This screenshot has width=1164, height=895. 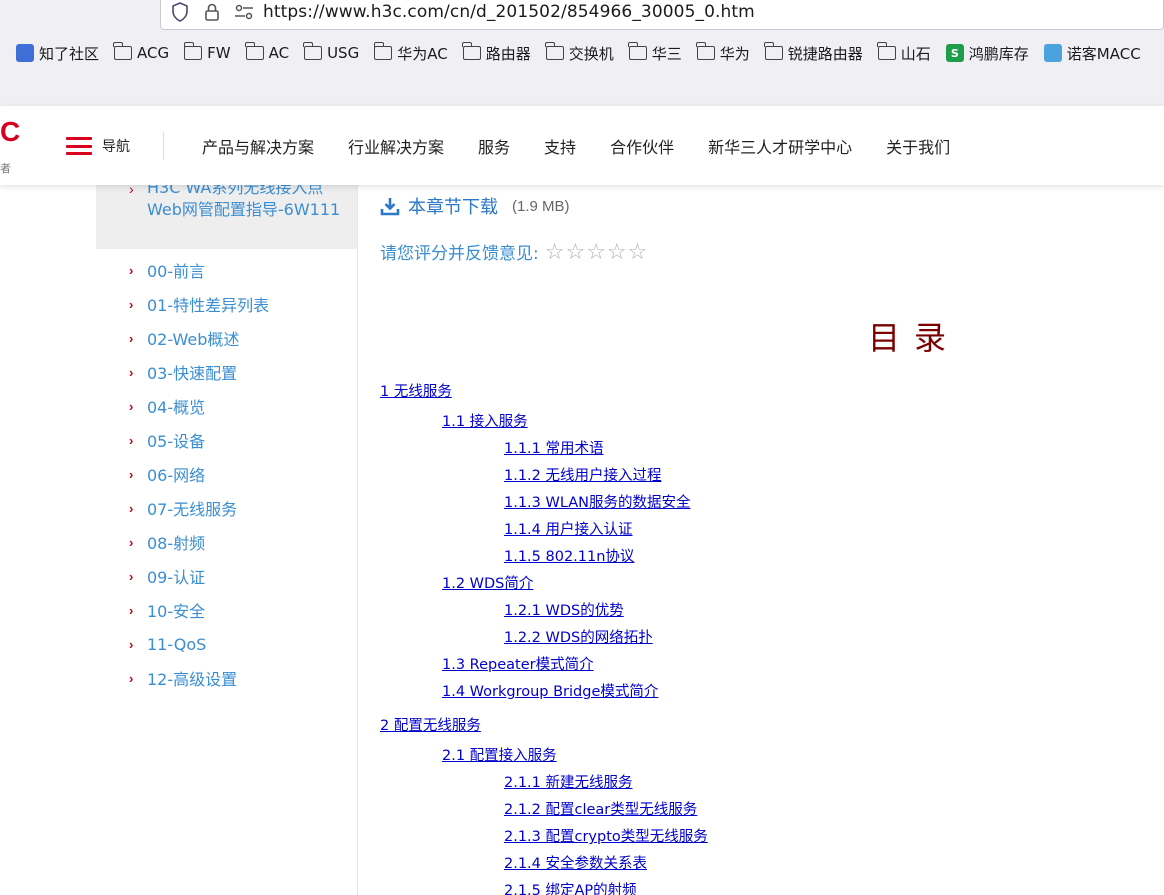 What do you see at coordinates (987, 53) in the screenshot?
I see `bookmark-item: S 鸿鹏库存` at bounding box center [987, 53].